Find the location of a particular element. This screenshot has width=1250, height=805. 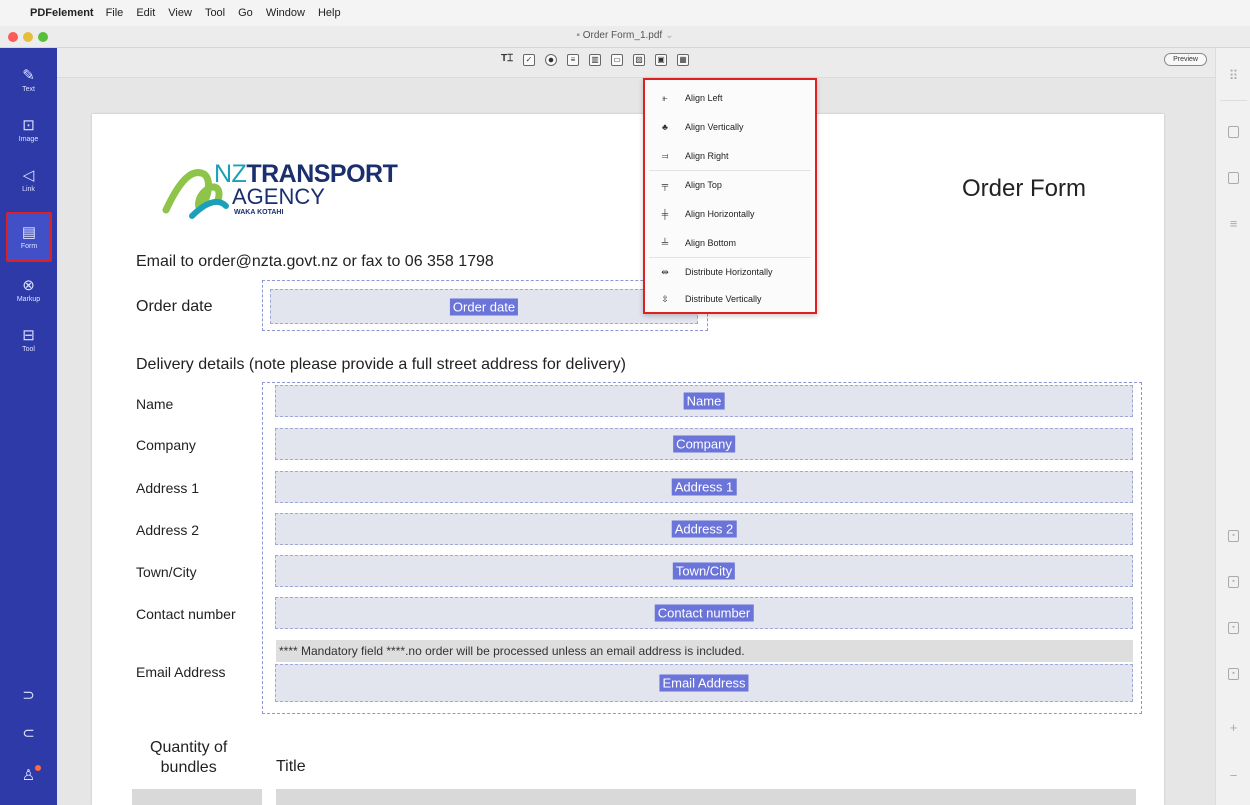

menu-item-distribute-vertically: ⇳ Distribute Vertically is located at coordinates (730, 299).